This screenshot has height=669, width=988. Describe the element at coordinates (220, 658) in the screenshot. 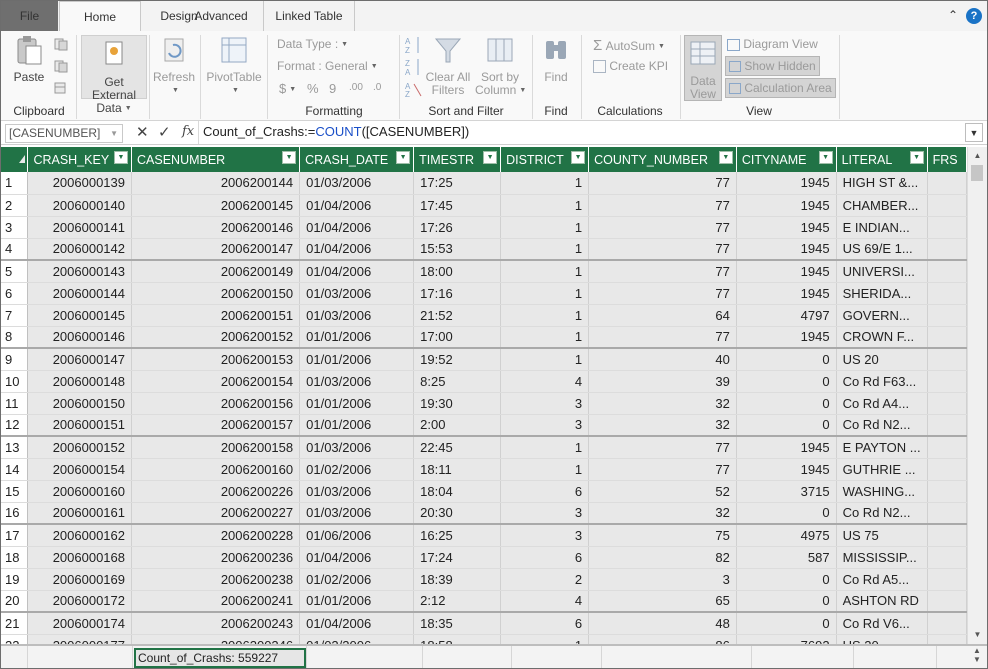

I see `measure-cell: Count_of_Crashs: 559227` at that location.